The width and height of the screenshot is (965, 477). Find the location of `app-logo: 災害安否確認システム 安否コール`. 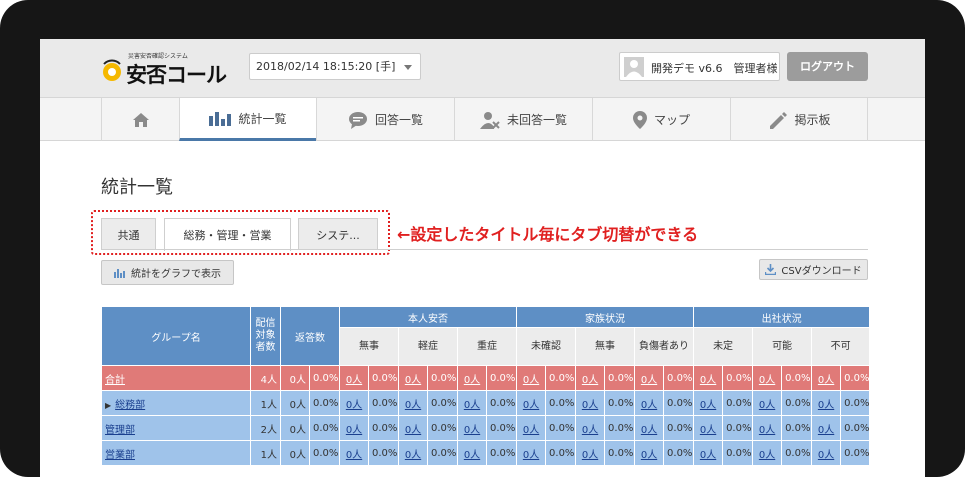

app-logo: 災害安否確認システム 安否コール is located at coordinates (165, 69).